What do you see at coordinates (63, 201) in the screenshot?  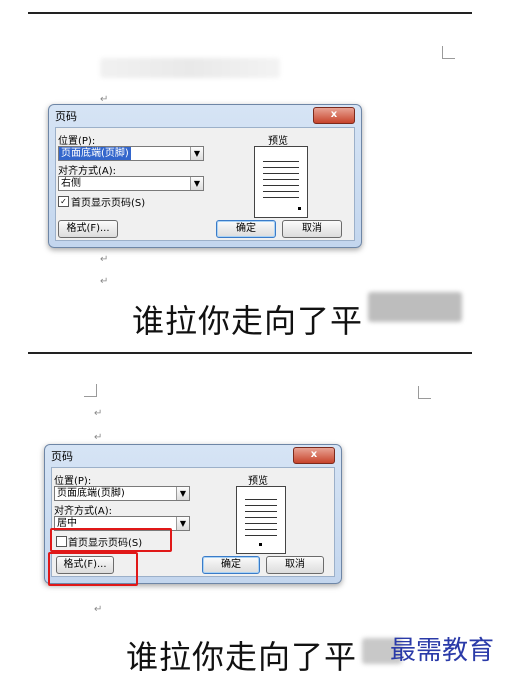 I see `first-page-checkbox: ✓` at bounding box center [63, 201].